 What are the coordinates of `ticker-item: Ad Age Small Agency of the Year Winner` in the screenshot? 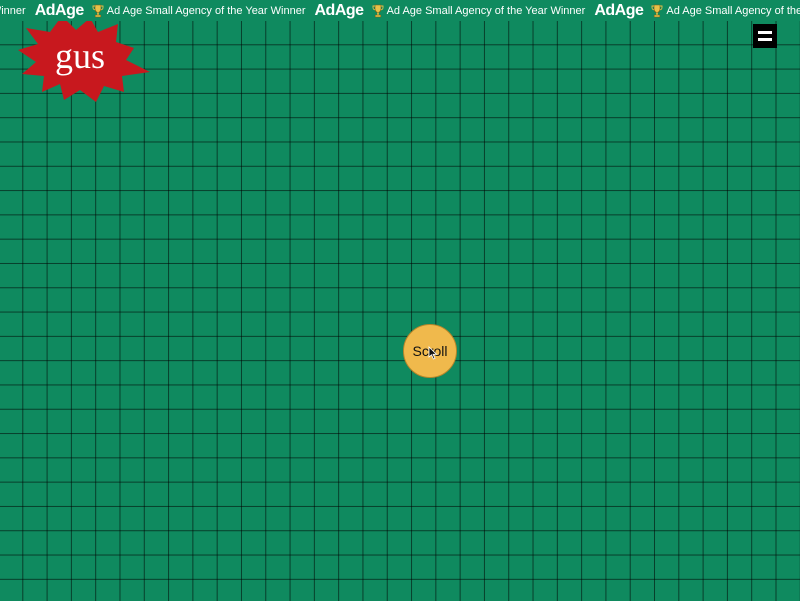 It's located at (725, 10).